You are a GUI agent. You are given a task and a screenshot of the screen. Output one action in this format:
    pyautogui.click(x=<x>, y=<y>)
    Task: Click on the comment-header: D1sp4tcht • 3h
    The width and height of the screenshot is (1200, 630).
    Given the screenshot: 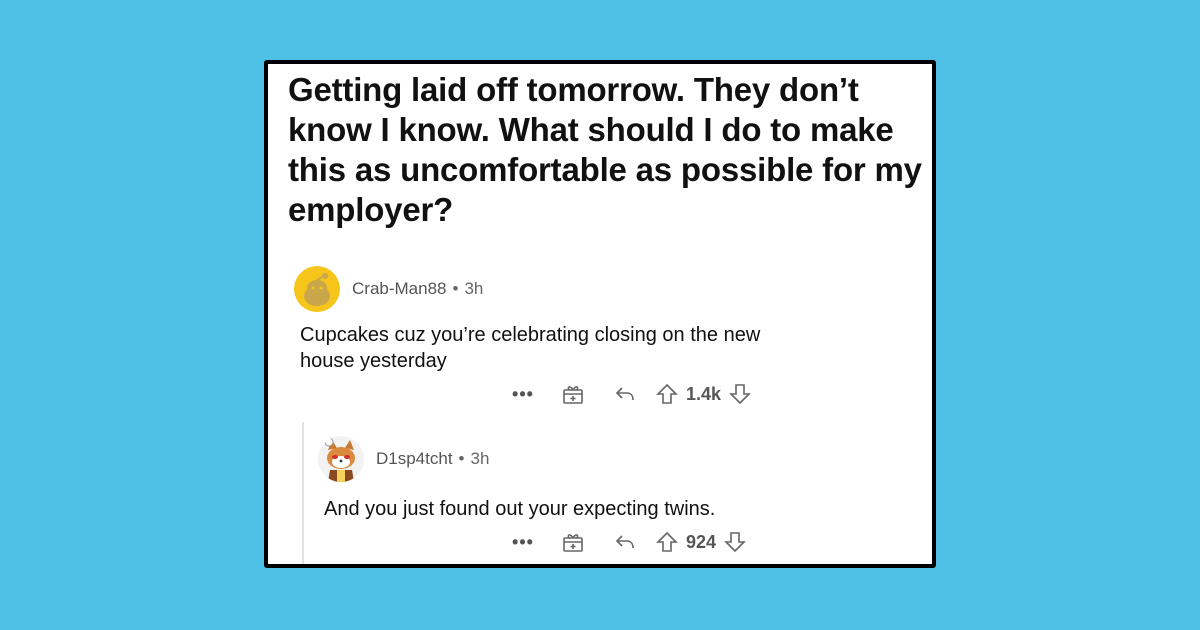 What is the action you would take?
    pyautogui.click(x=403, y=459)
    